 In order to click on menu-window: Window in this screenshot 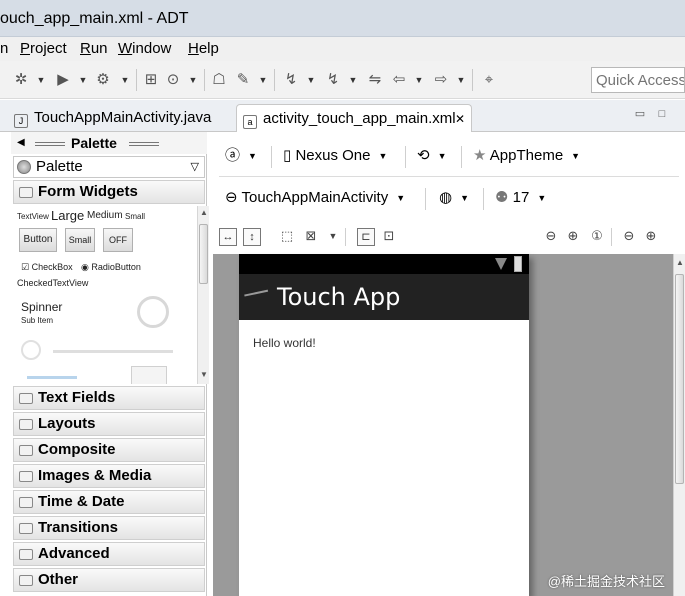, I will do `click(144, 49)`.